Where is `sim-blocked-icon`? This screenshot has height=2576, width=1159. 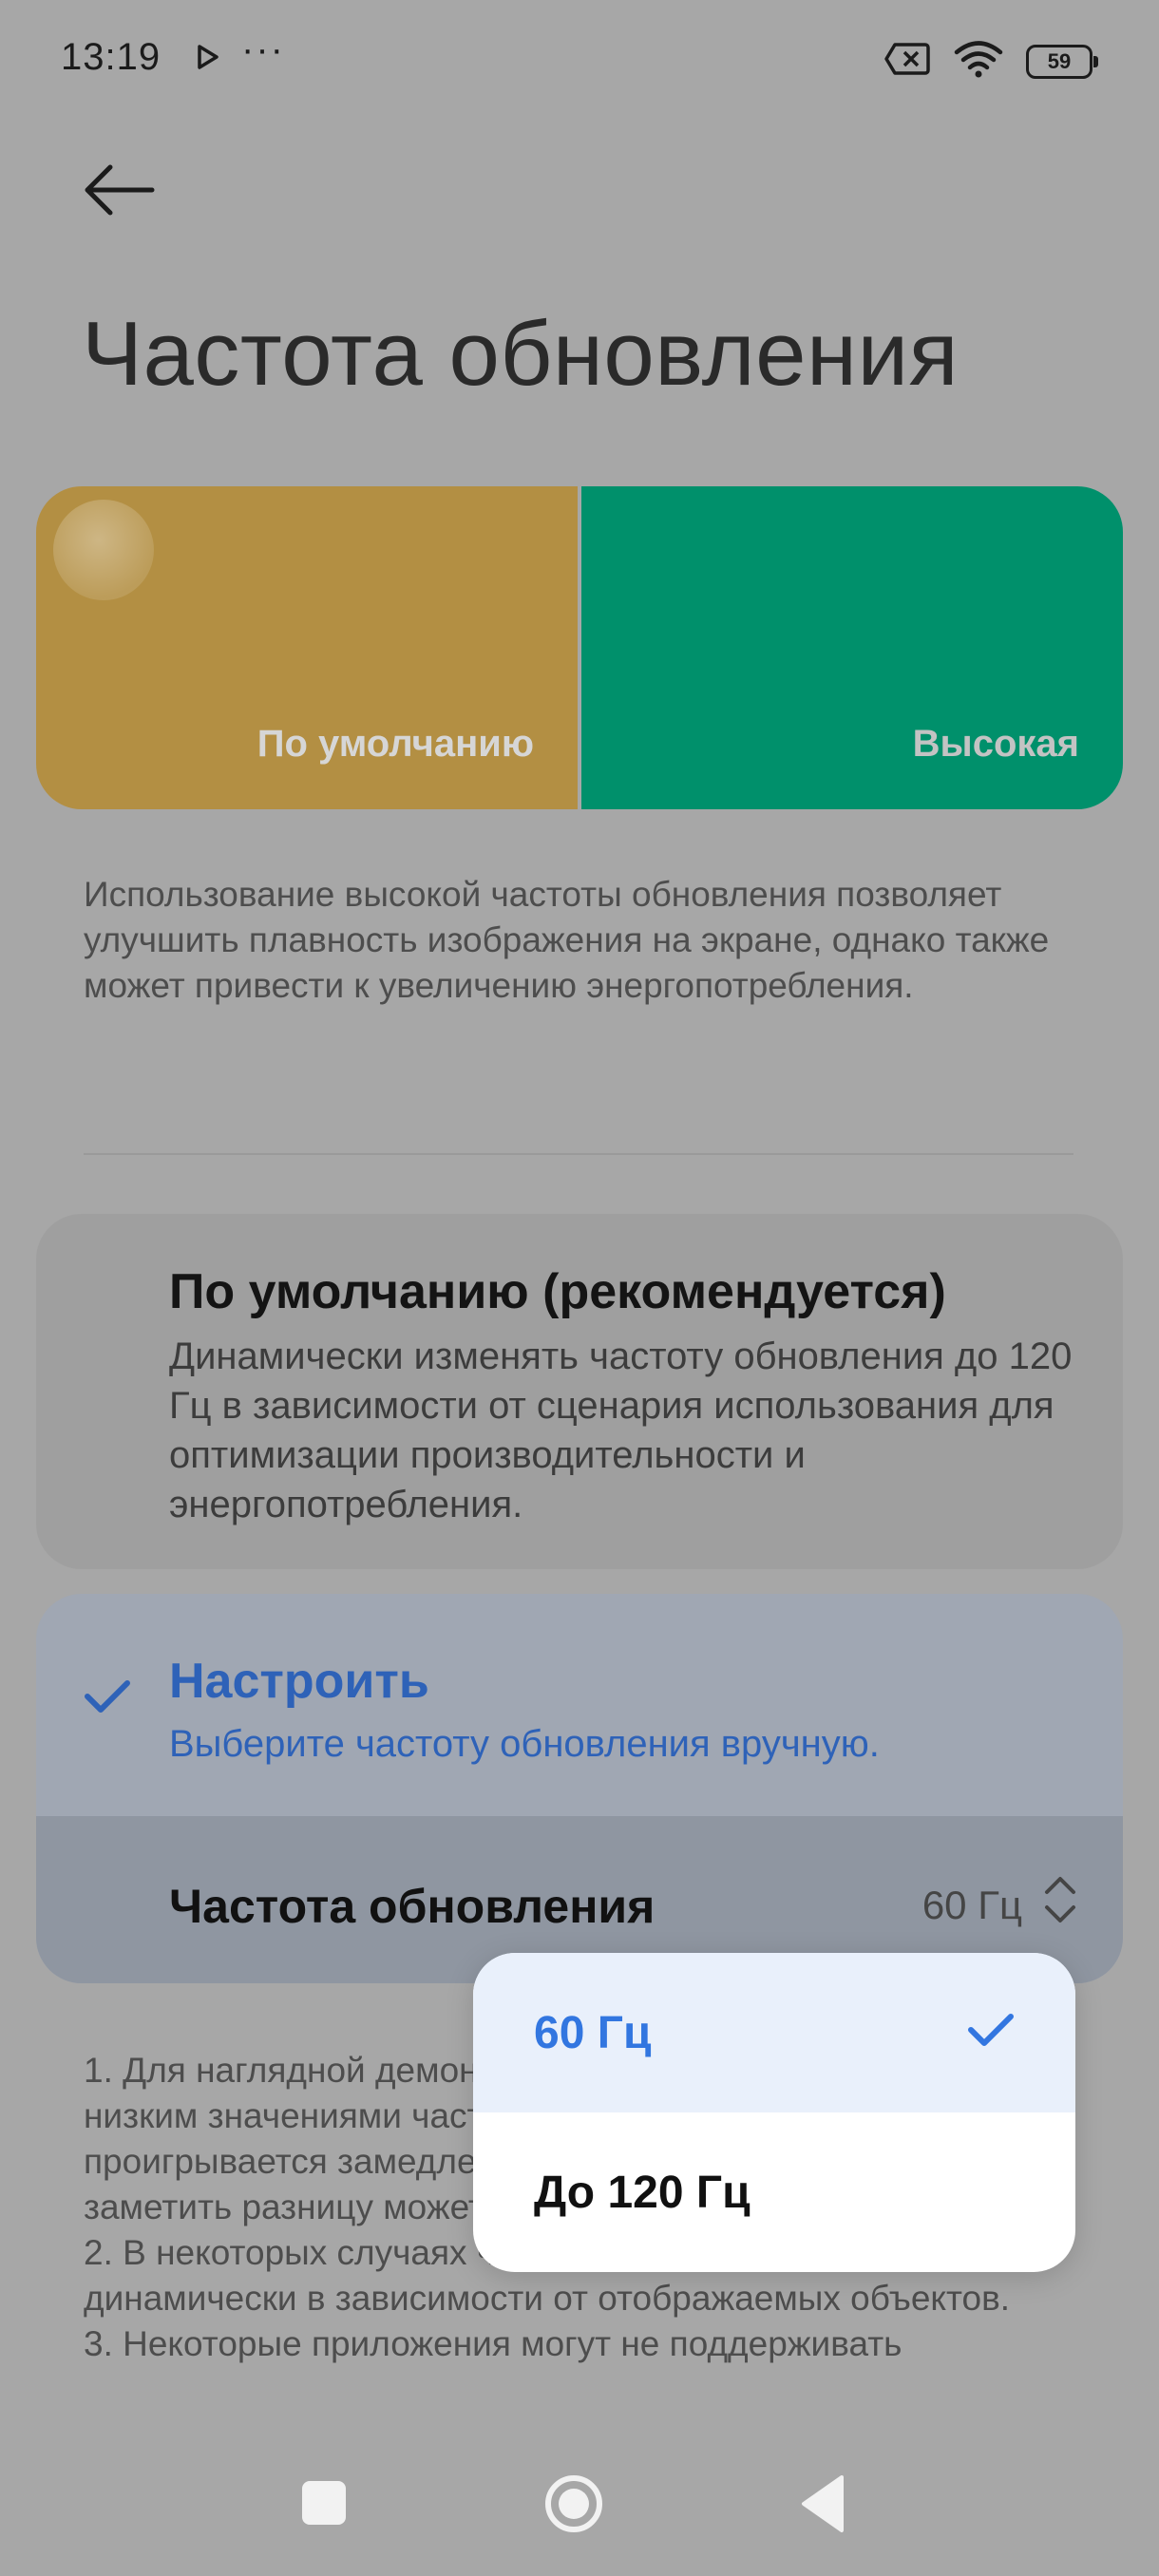 sim-blocked-icon is located at coordinates (907, 61).